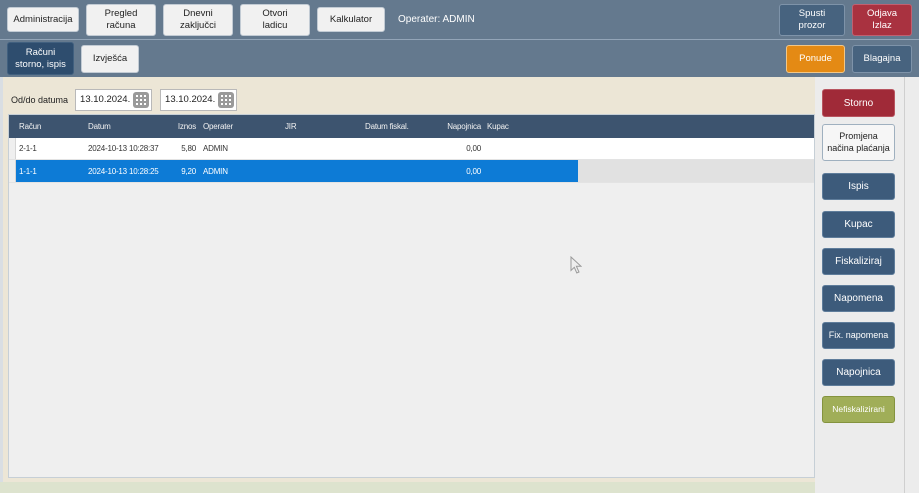 This screenshot has width=919, height=493. I want to click on date-to-input: 13.10.2024., so click(199, 99).